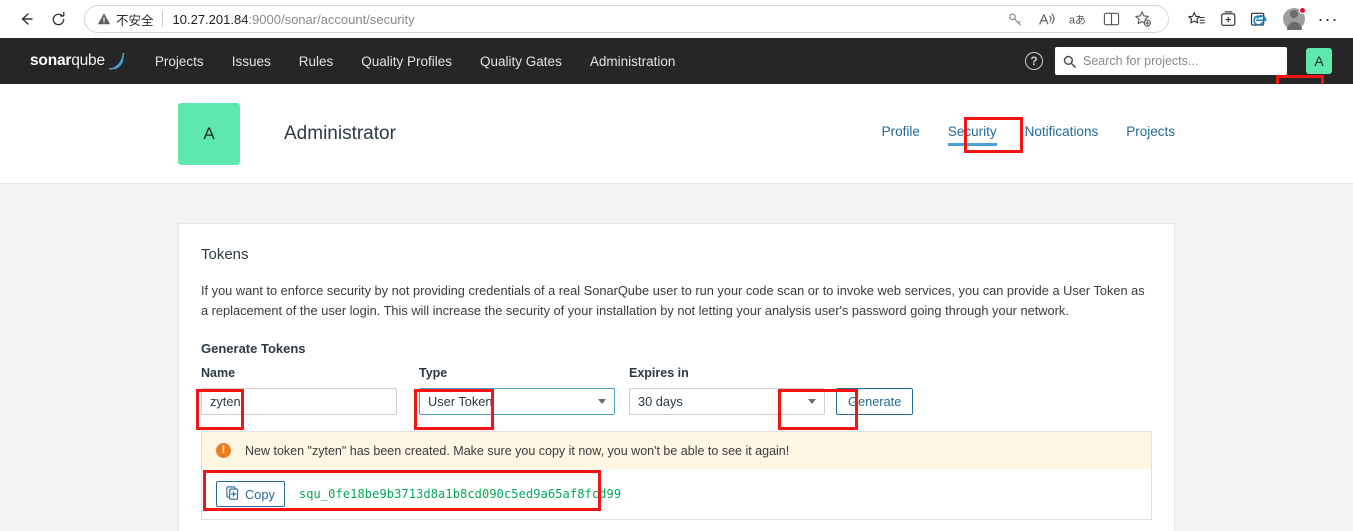 The width and height of the screenshot is (1353, 531). I want to click on split-screen-icon, so click(1111, 19).